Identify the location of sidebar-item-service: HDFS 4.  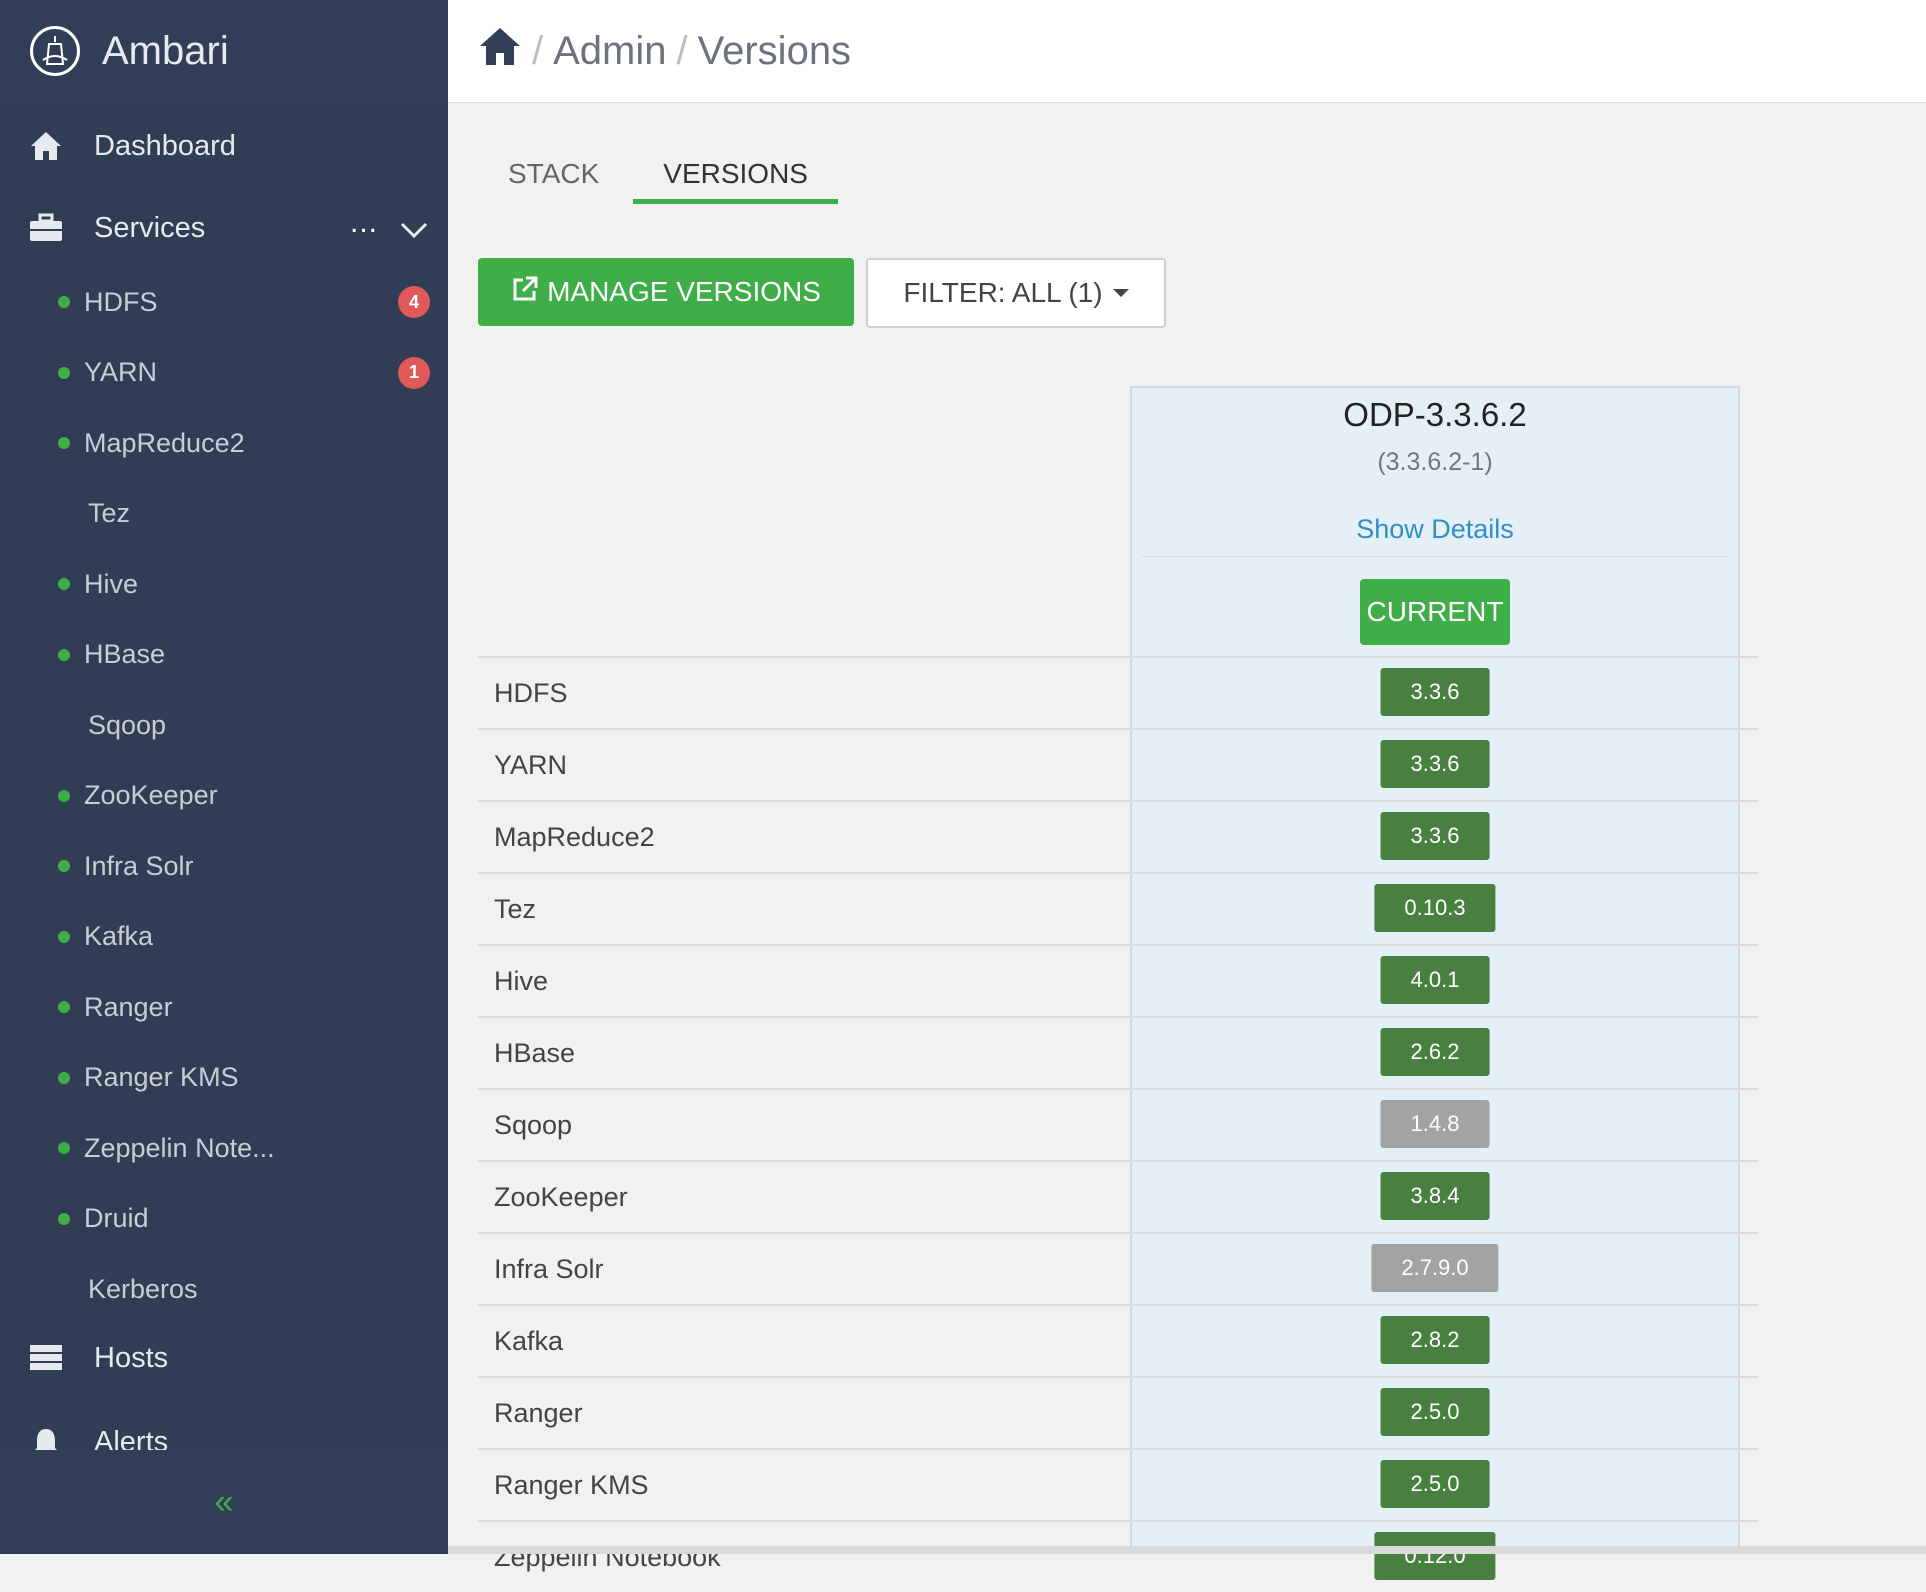
(224, 302).